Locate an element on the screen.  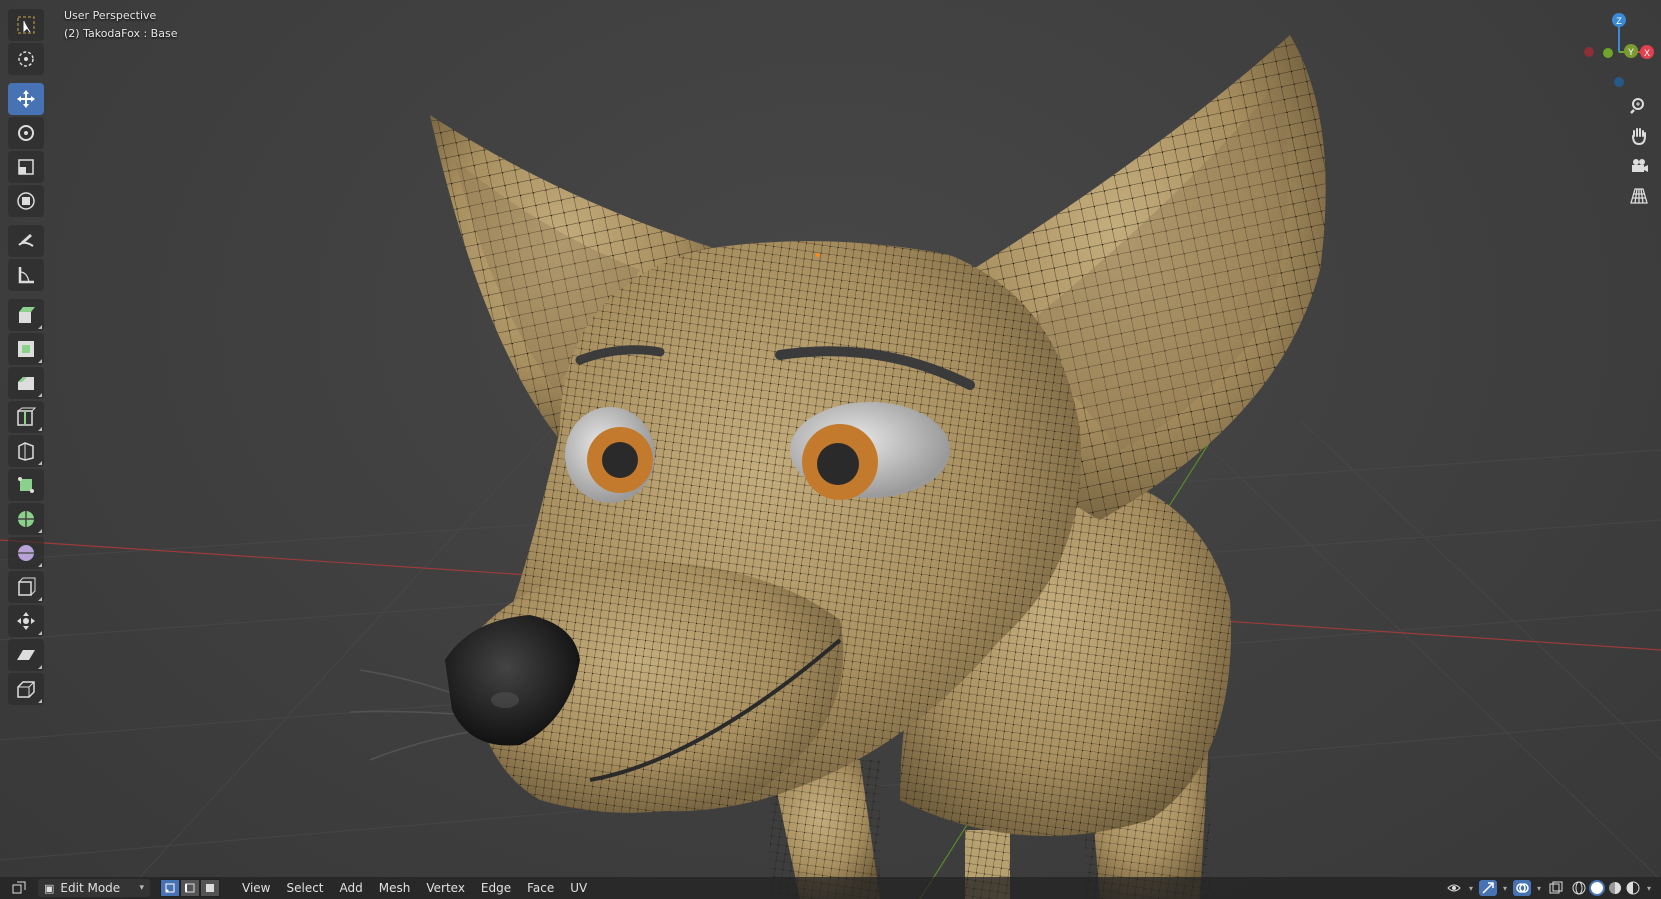
ortho-toggle-button is located at coordinates (1639, 196).